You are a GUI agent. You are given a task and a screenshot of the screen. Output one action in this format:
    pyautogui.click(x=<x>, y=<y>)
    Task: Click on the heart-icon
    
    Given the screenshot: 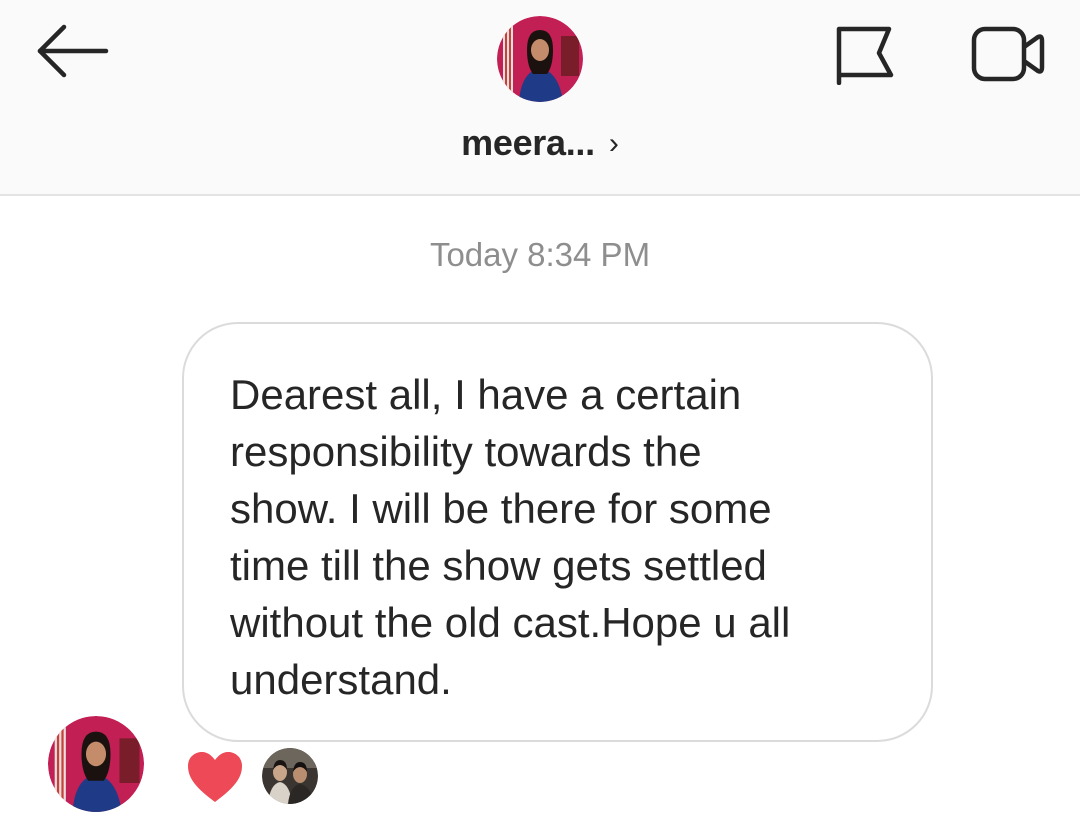 What is the action you would take?
    pyautogui.click(x=215, y=777)
    